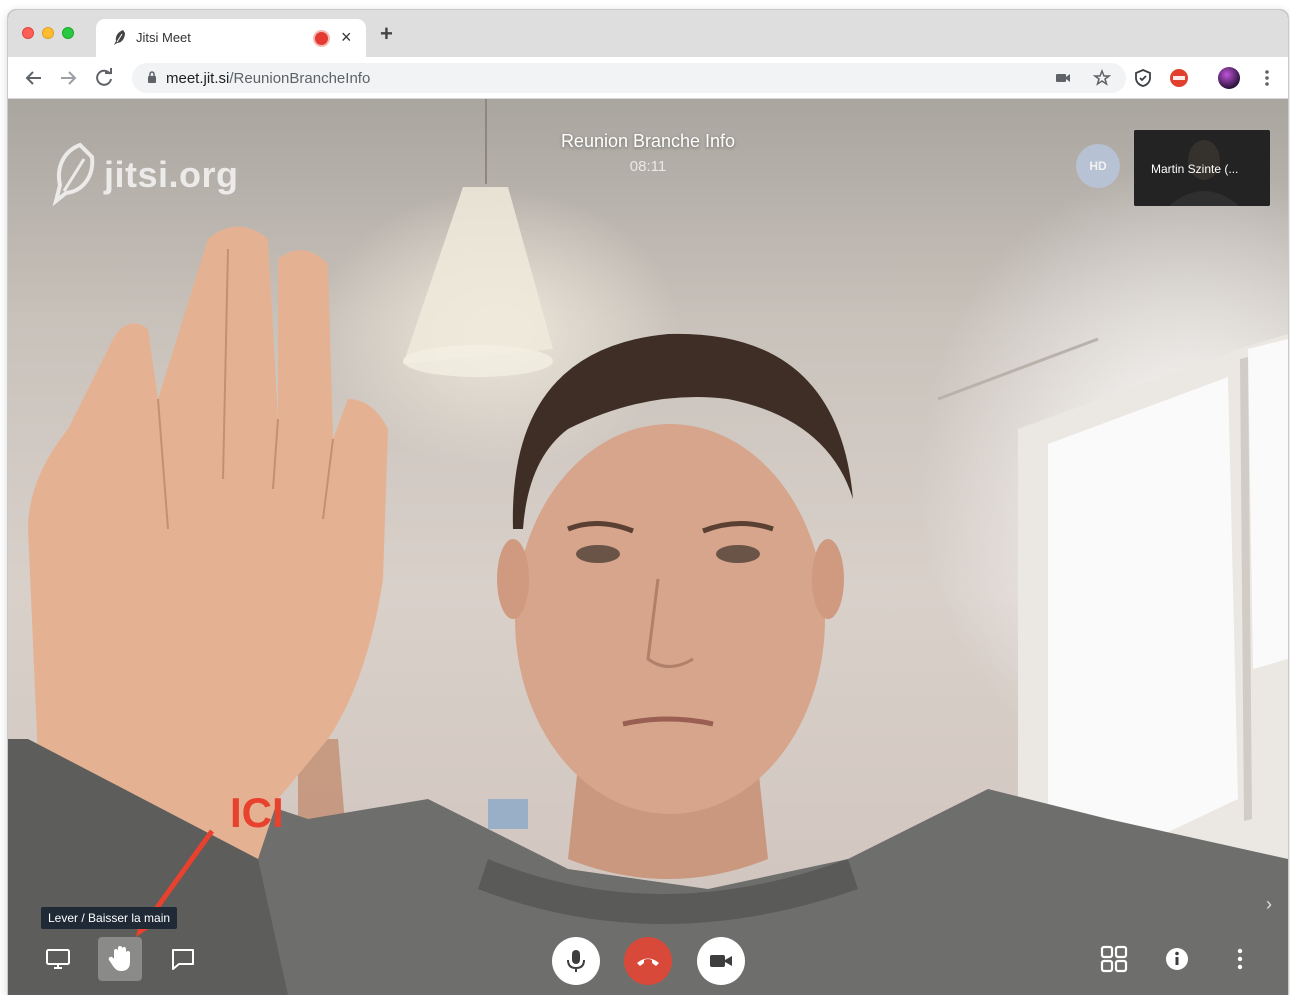  What do you see at coordinates (231, 38) in the screenshot?
I see `browser-tab: Jitsi Meet ×` at bounding box center [231, 38].